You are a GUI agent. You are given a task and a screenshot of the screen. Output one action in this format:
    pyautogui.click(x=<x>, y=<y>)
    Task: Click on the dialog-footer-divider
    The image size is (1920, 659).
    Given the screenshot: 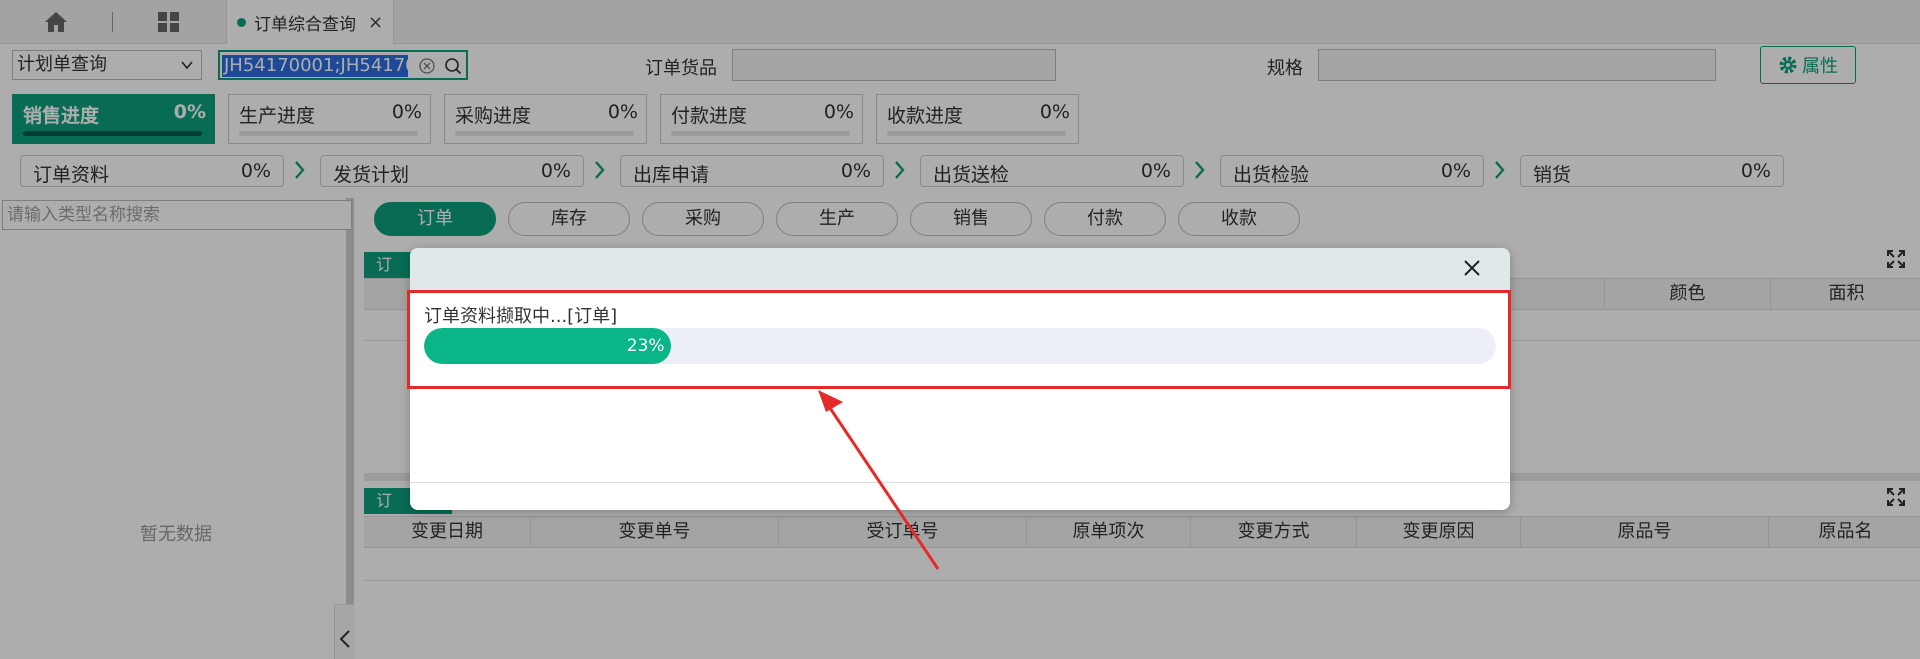 What is the action you would take?
    pyautogui.click(x=960, y=482)
    